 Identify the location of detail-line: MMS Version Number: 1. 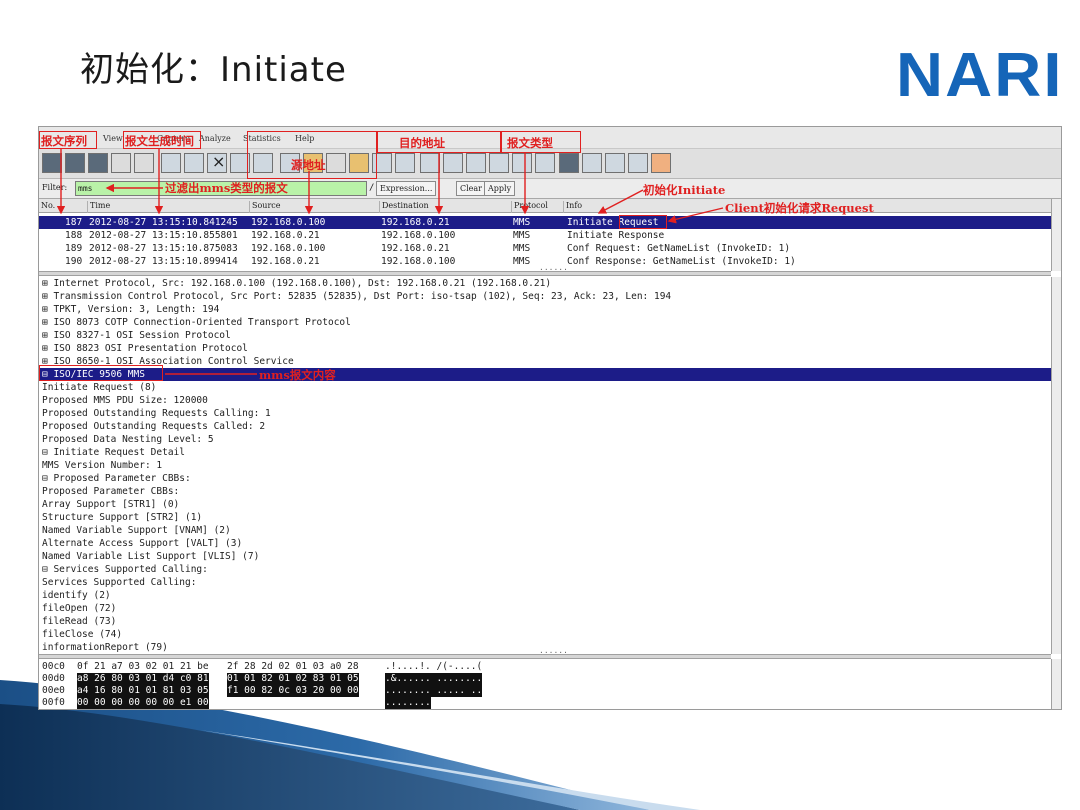
(102, 465).